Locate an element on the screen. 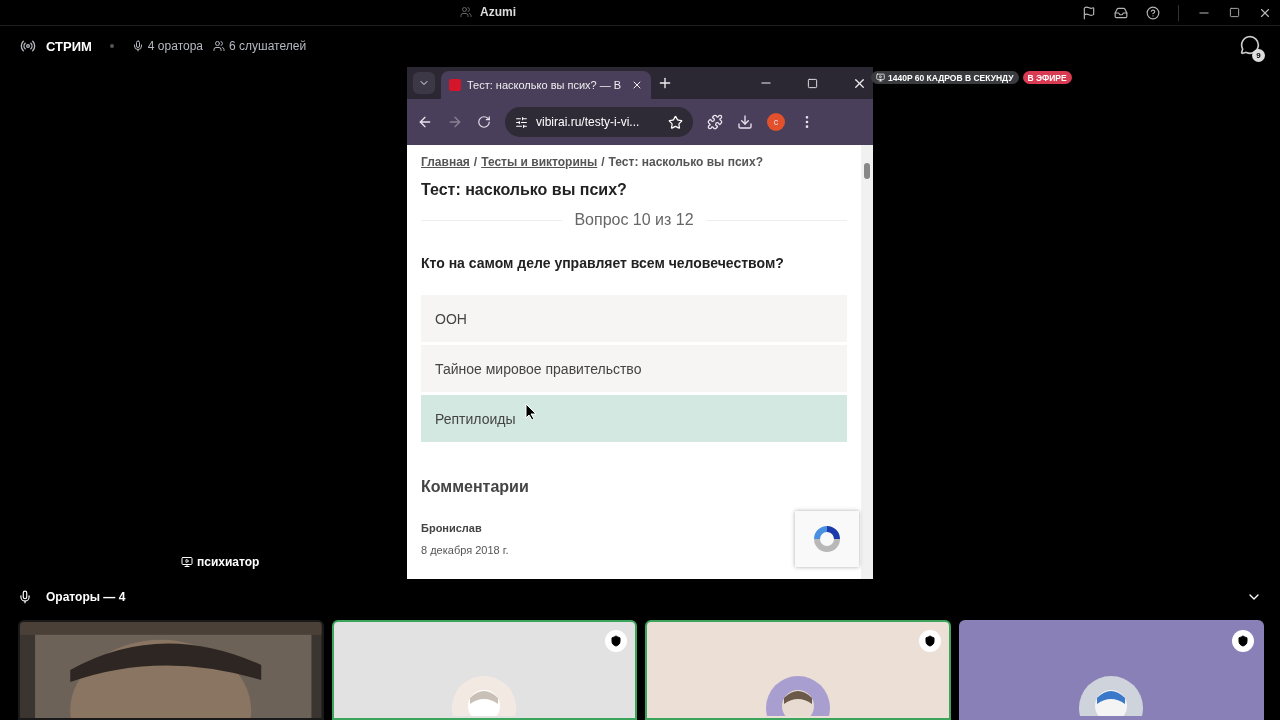 This screenshot has width=1280, height=720. answer-option: Тайное мировое правительство is located at coordinates (634, 368).